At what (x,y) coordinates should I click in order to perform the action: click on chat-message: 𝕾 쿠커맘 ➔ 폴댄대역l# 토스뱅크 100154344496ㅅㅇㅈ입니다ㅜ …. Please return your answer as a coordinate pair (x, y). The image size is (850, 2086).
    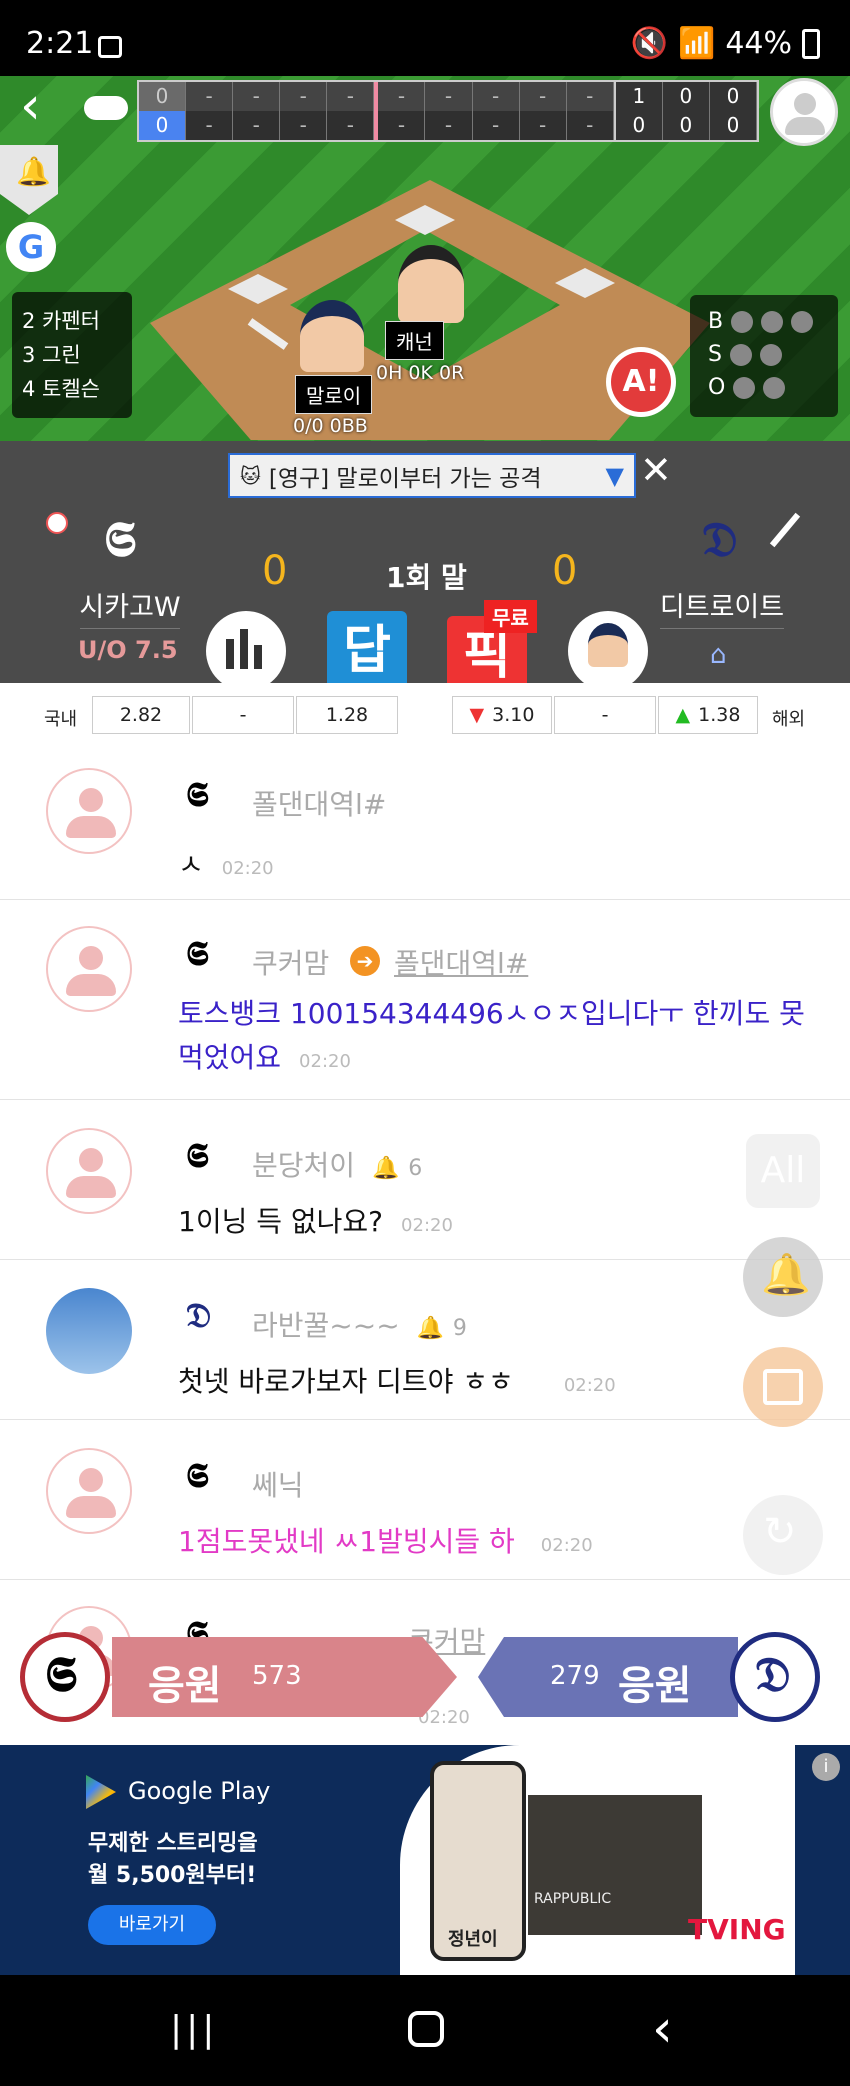
    Looking at the image, I should click on (425, 1000).